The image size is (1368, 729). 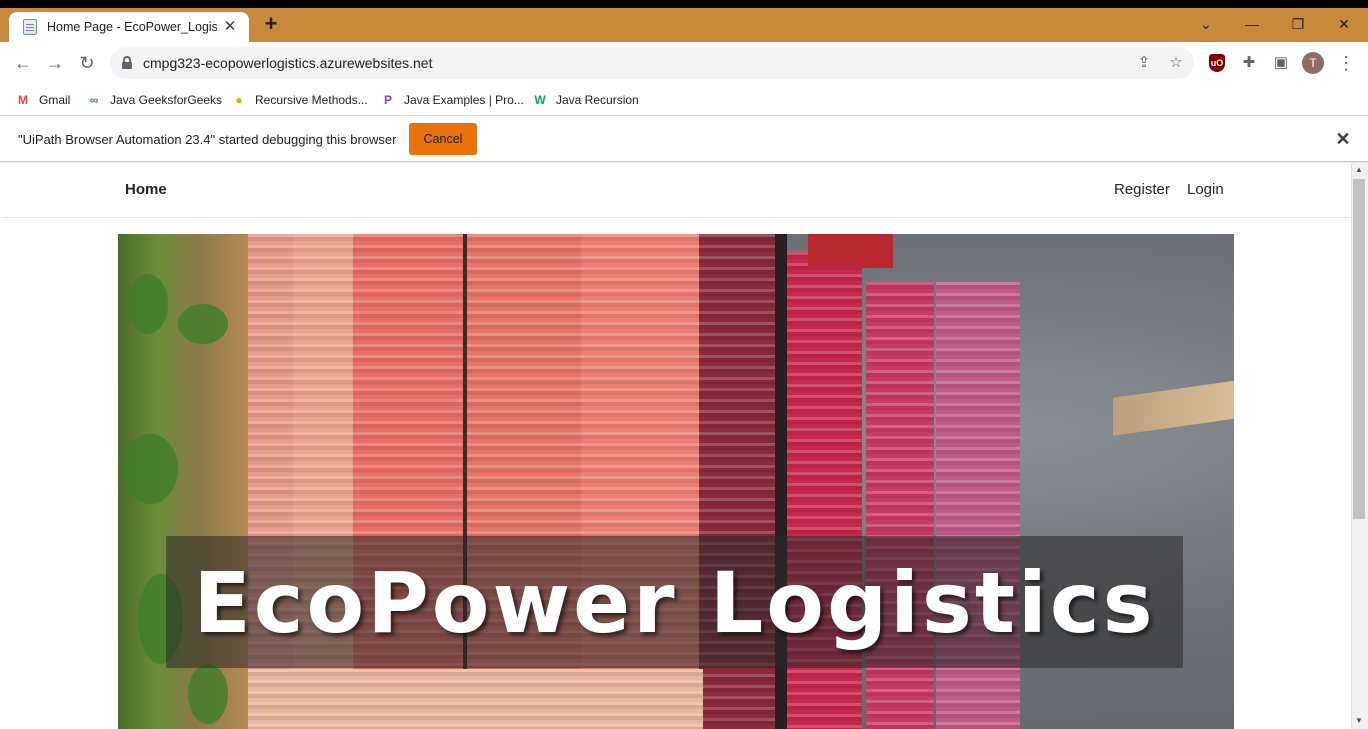 I want to click on scroll-up-arrow-icon: ▲, so click(x=1359, y=170).